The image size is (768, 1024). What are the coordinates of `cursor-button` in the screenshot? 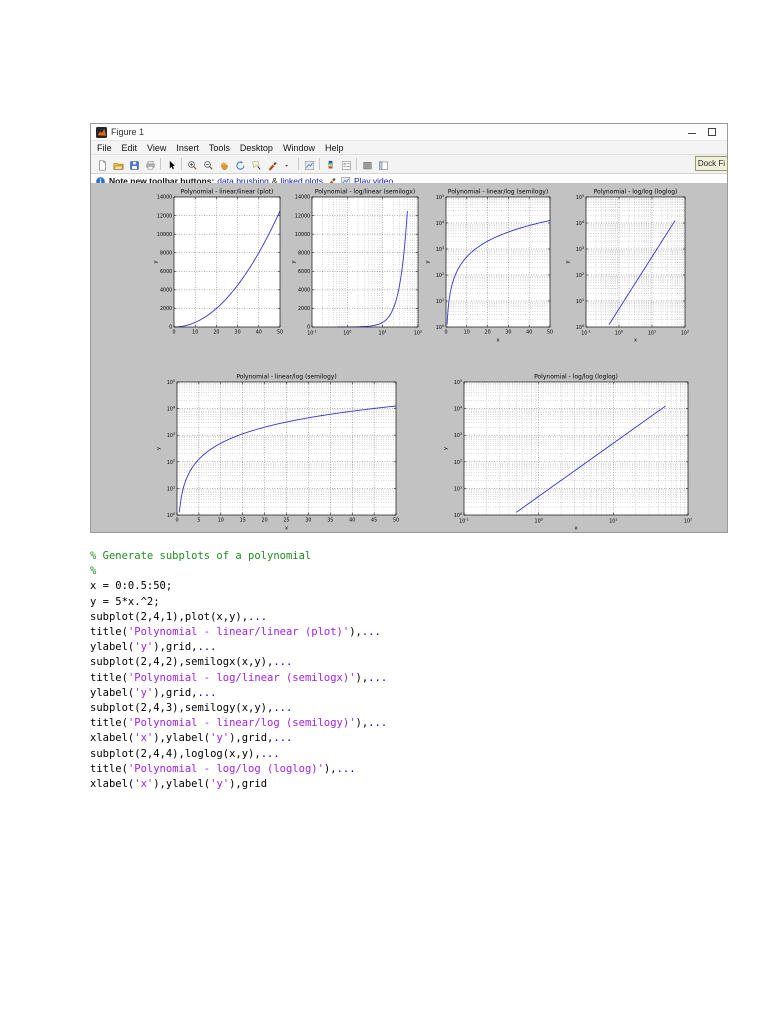 It's located at (171, 164).